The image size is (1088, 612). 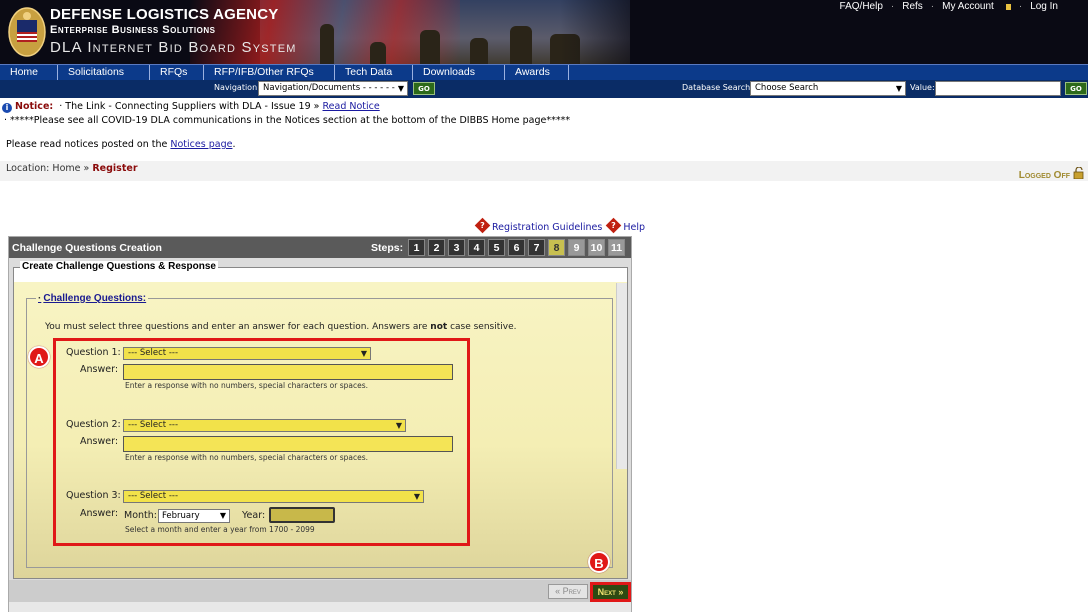 I want to click on step-9: 9, so click(x=576, y=247).